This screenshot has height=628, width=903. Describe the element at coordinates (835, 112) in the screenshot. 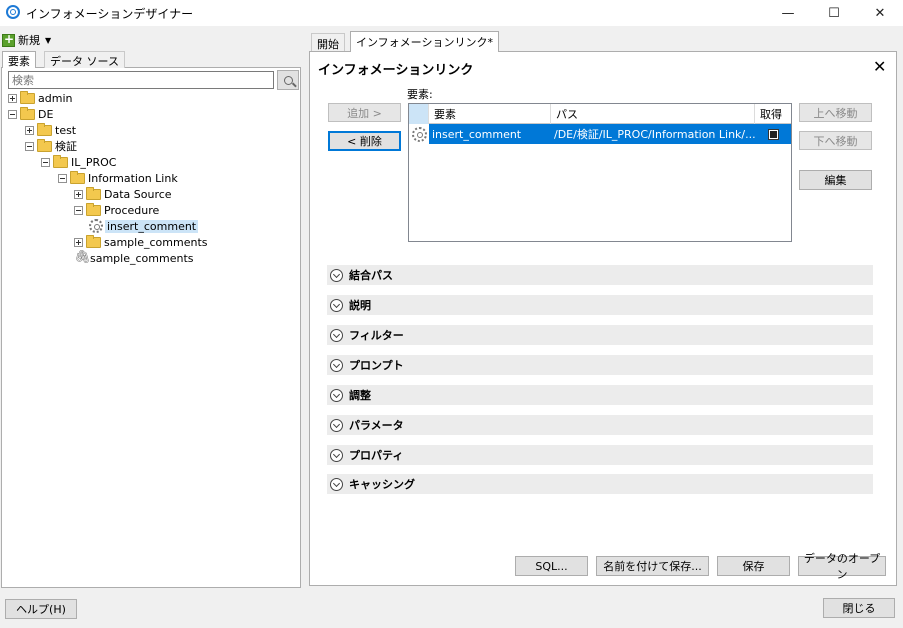

I see `move-up-button: 上へ移動` at that location.